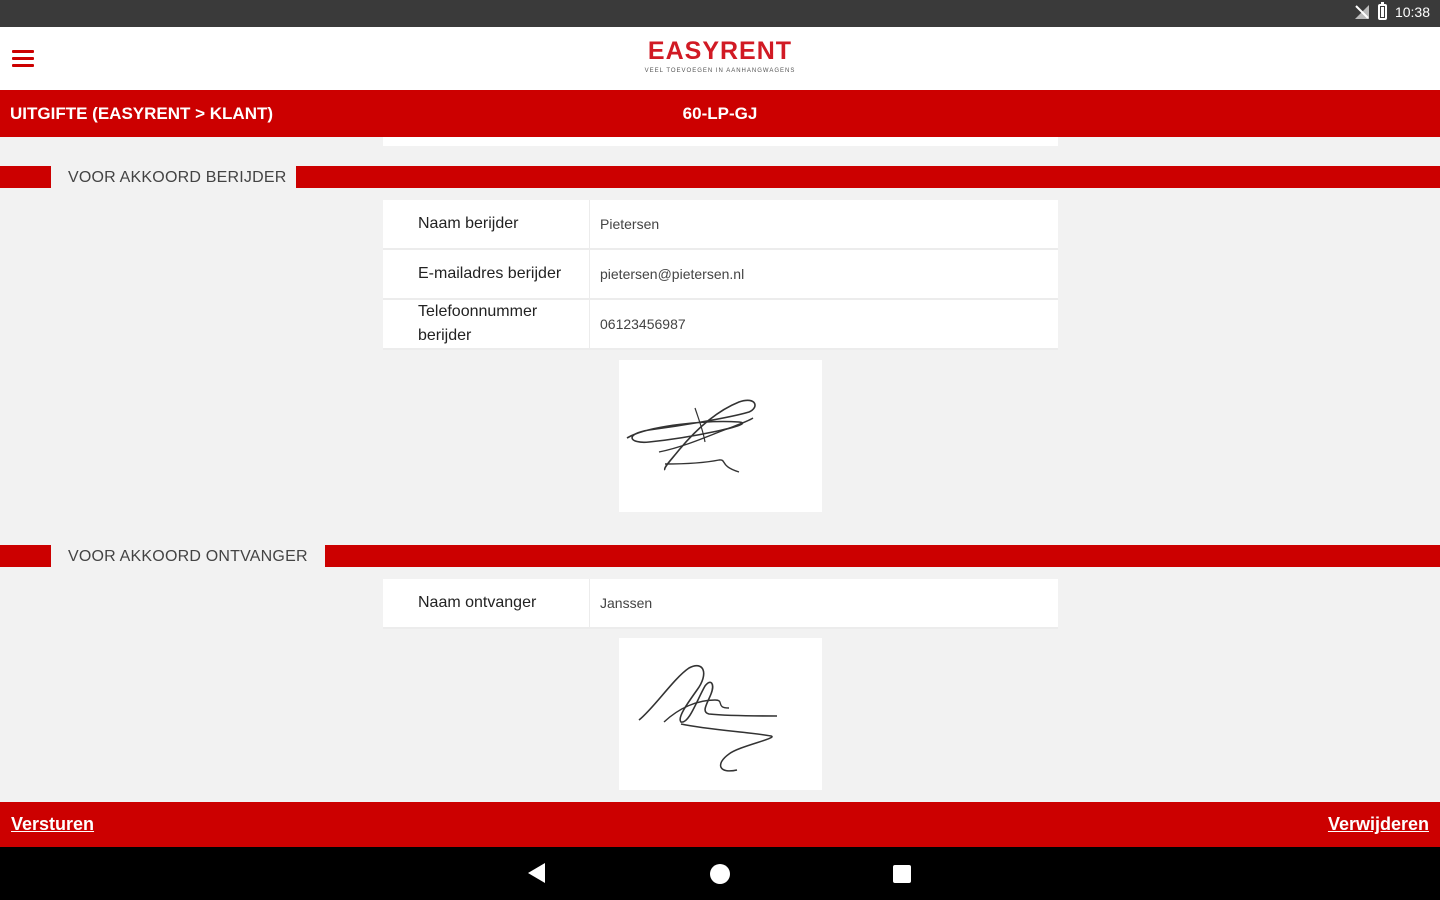 The height and width of the screenshot is (900, 1440). What do you see at coordinates (1361, 12) in the screenshot?
I see `no-signal-icon` at bounding box center [1361, 12].